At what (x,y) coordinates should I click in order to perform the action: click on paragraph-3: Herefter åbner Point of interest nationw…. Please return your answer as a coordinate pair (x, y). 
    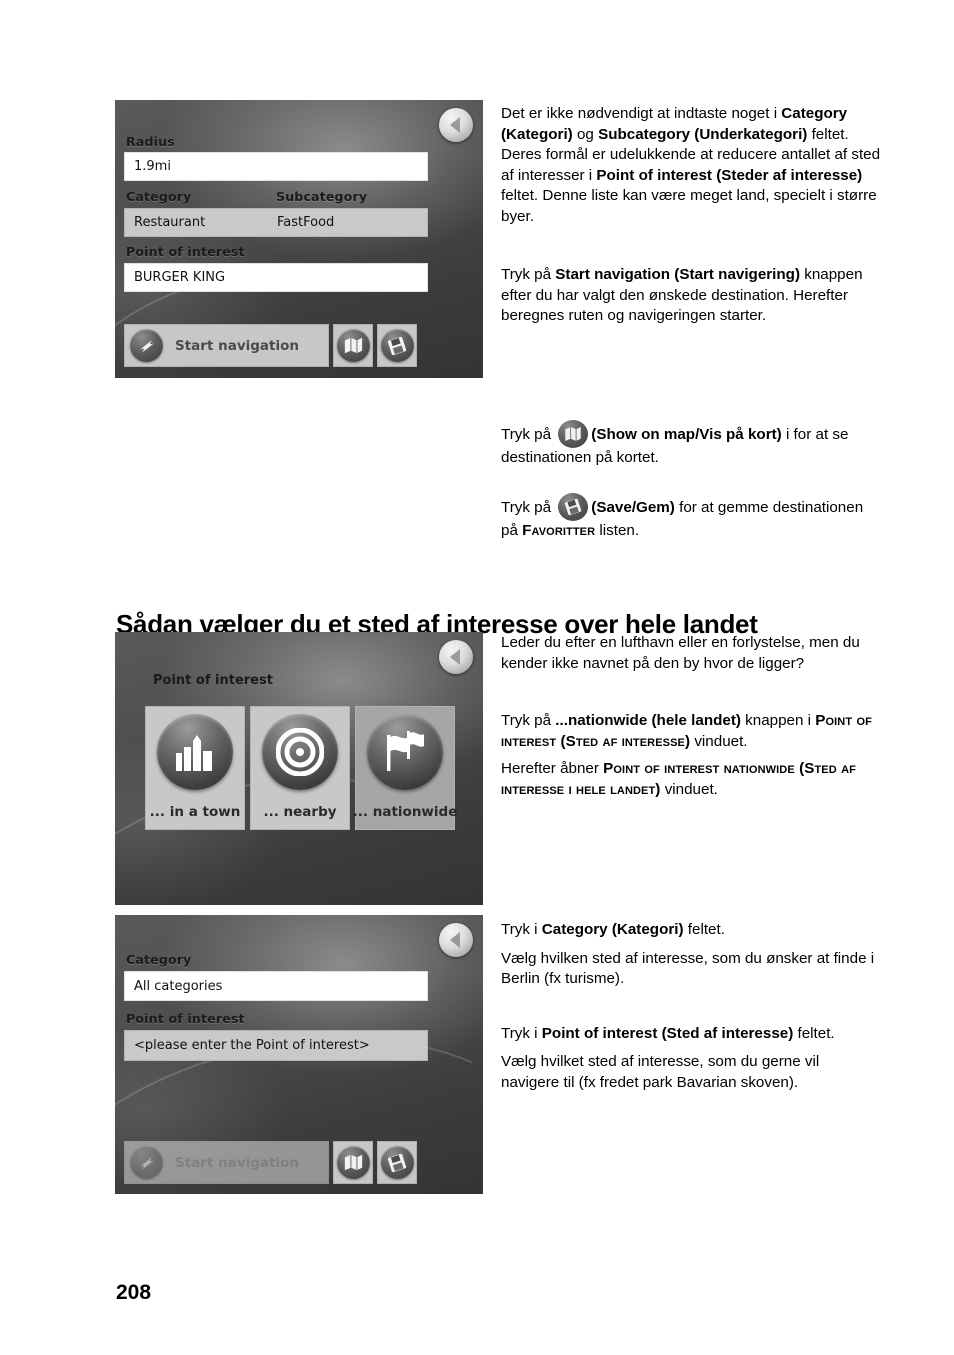
    Looking at the image, I should click on (691, 779).